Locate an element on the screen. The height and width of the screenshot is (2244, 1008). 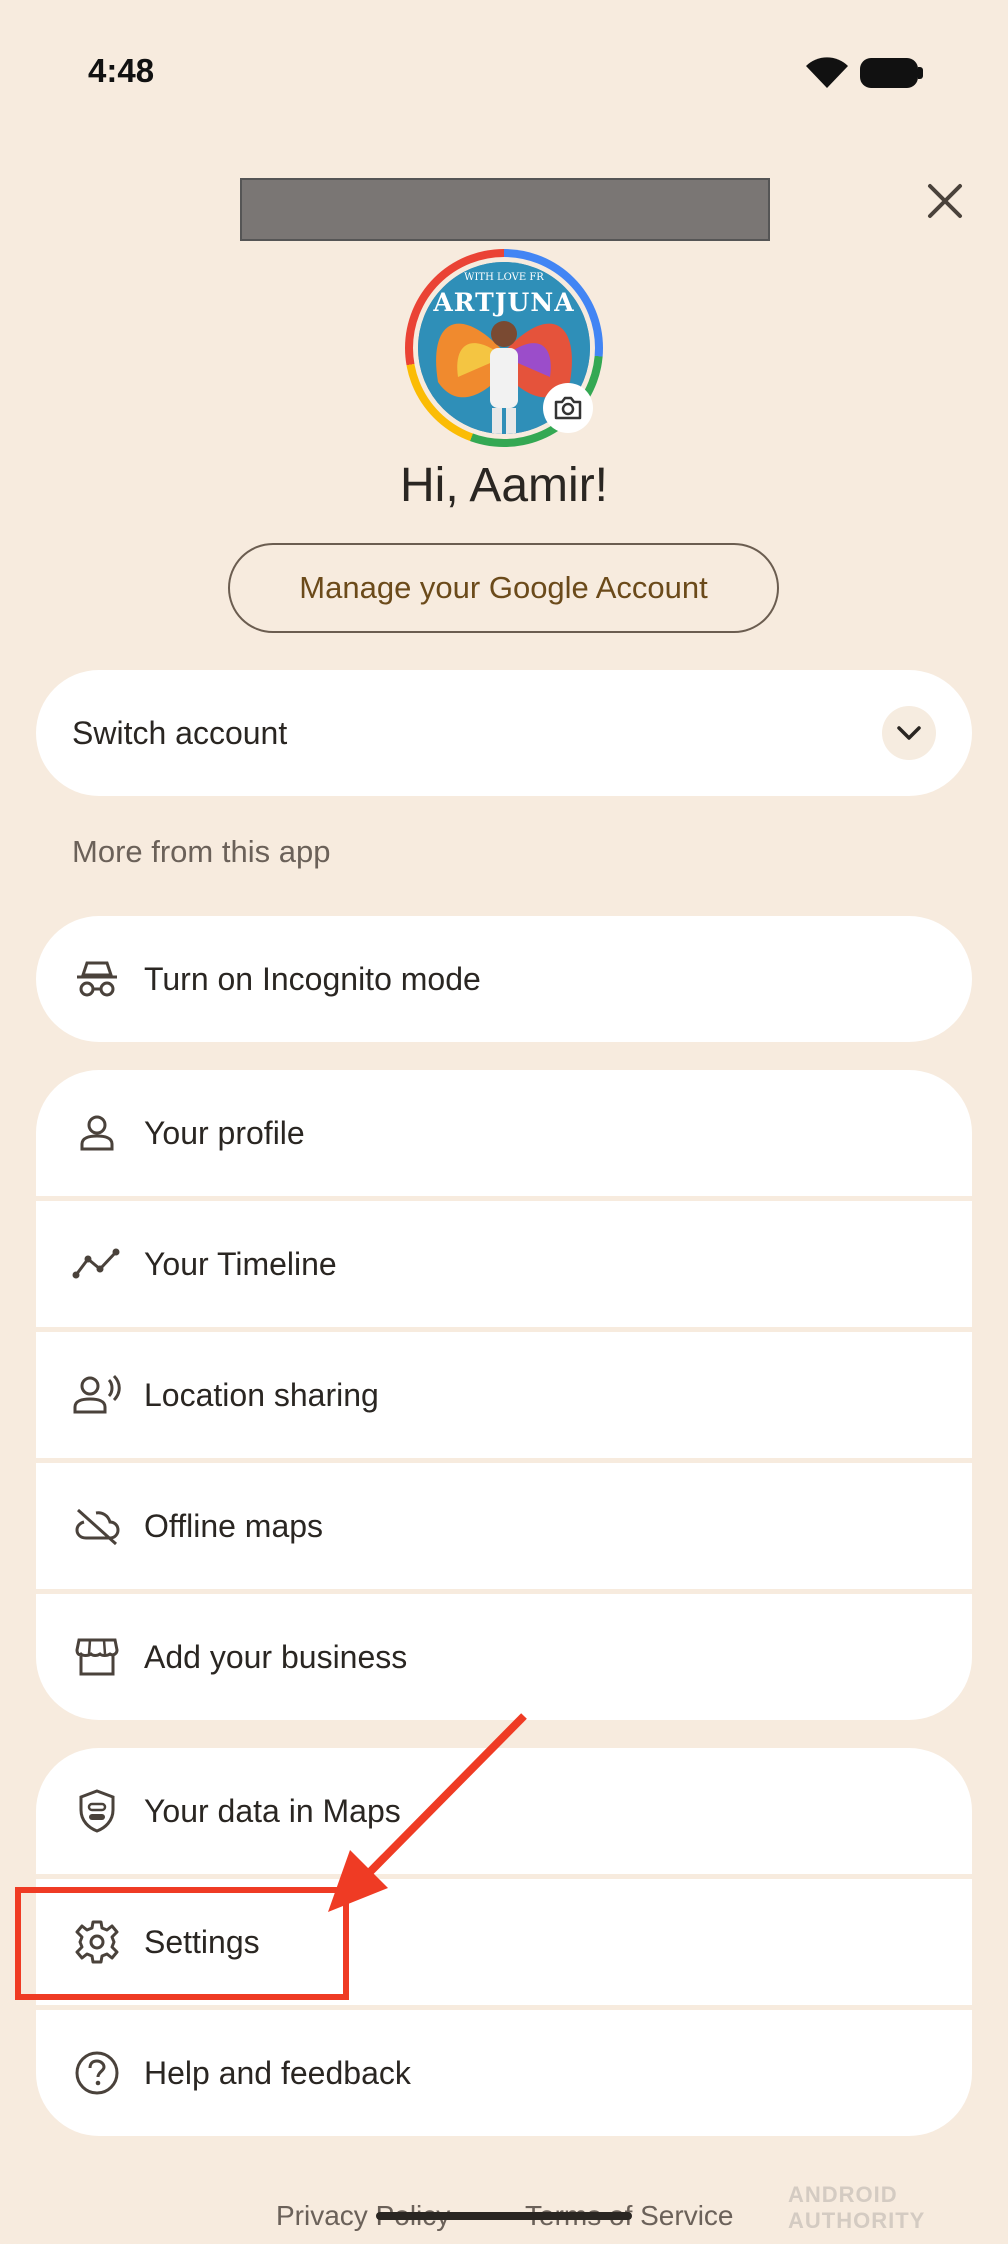
wifi-icon is located at coordinates (827, 75).